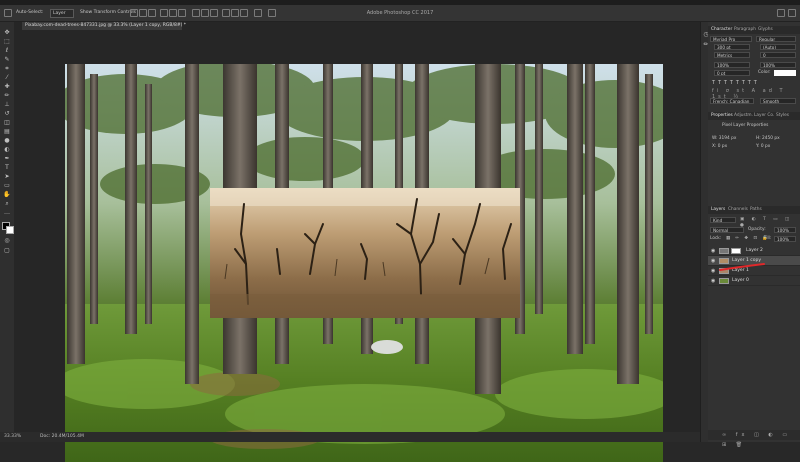  What do you see at coordinates (7, 96) in the screenshot?
I see `brush-tool-icon: ✏` at bounding box center [7, 96].